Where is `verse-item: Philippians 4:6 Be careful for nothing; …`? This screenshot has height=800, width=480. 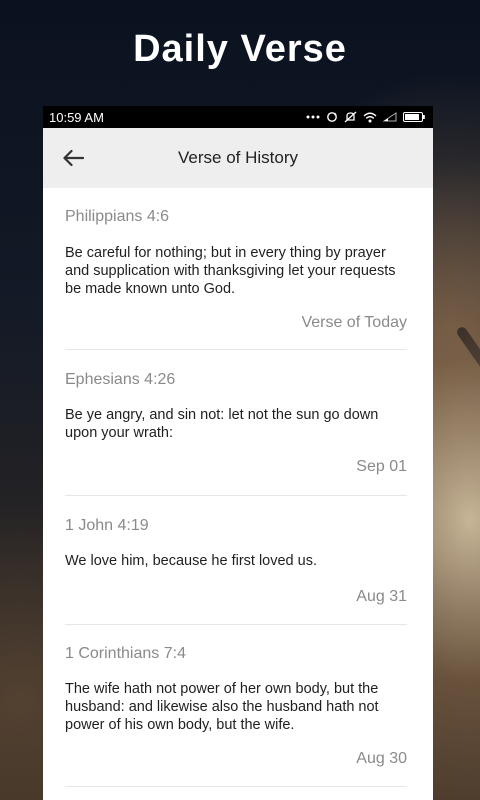 verse-item: Philippians 4:6 Be careful for nothing; … is located at coordinates (236, 269).